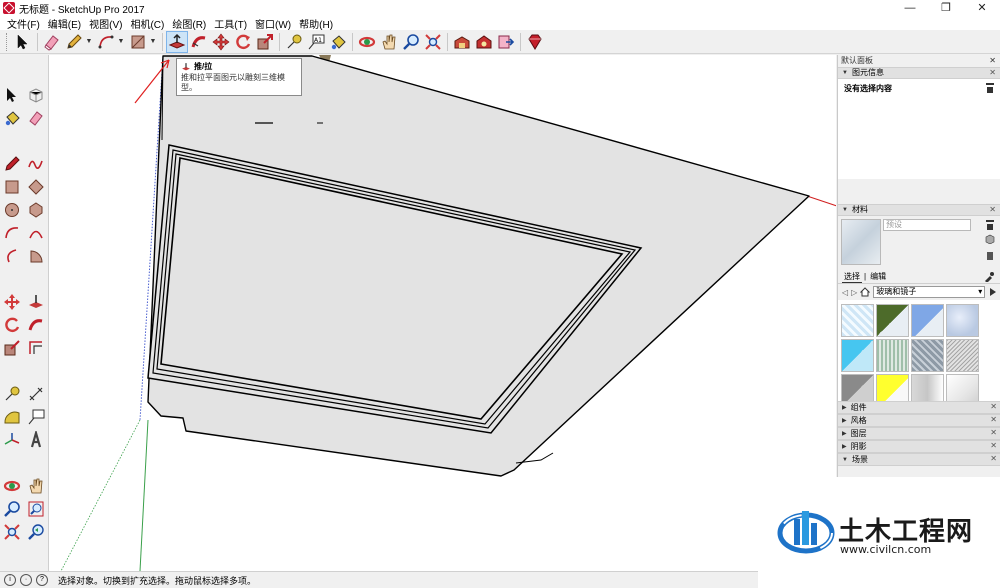 This screenshot has width=1000, height=588. What do you see at coordinates (265, 42) in the screenshot?
I see `scale-tool-button` at bounding box center [265, 42].